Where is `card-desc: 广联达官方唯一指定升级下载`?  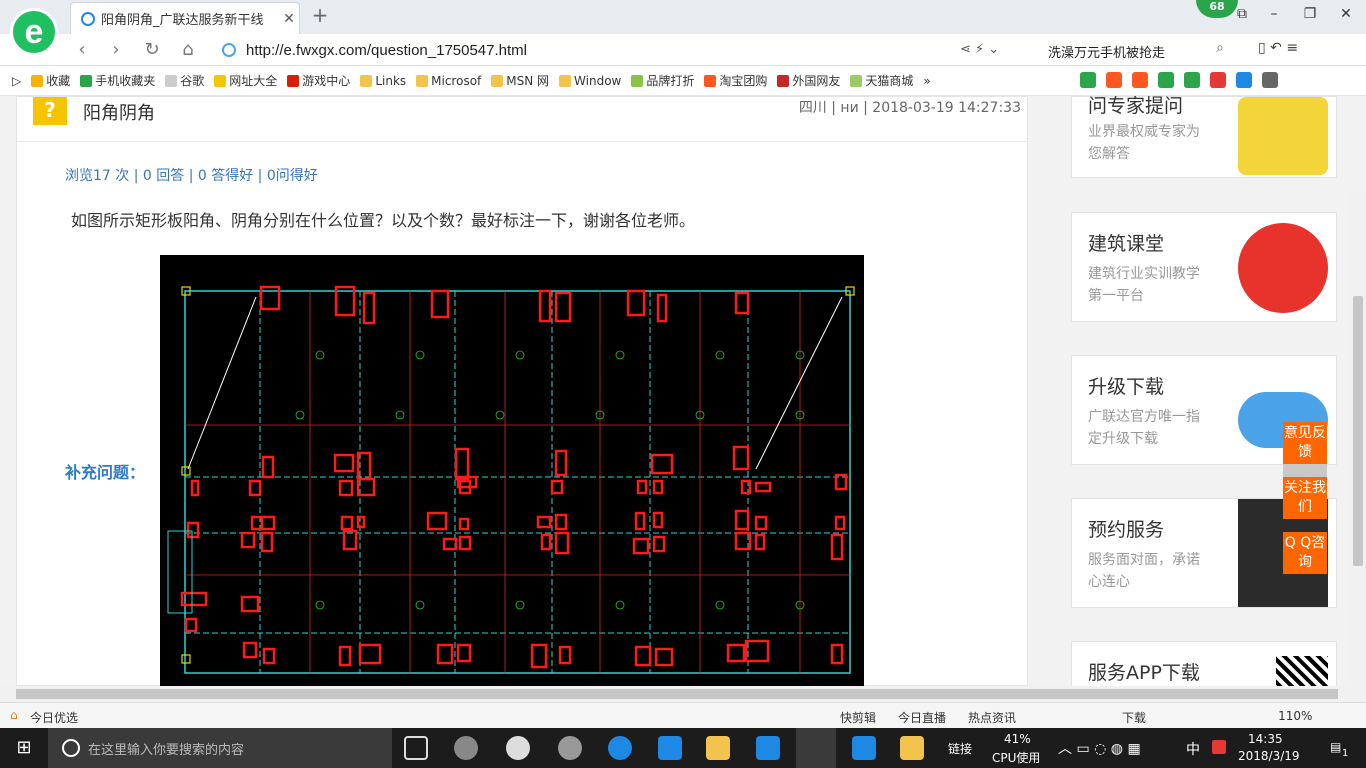 card-desc: 广联达官方唯一指定升级下载 is located at coordinates (1144, 428).